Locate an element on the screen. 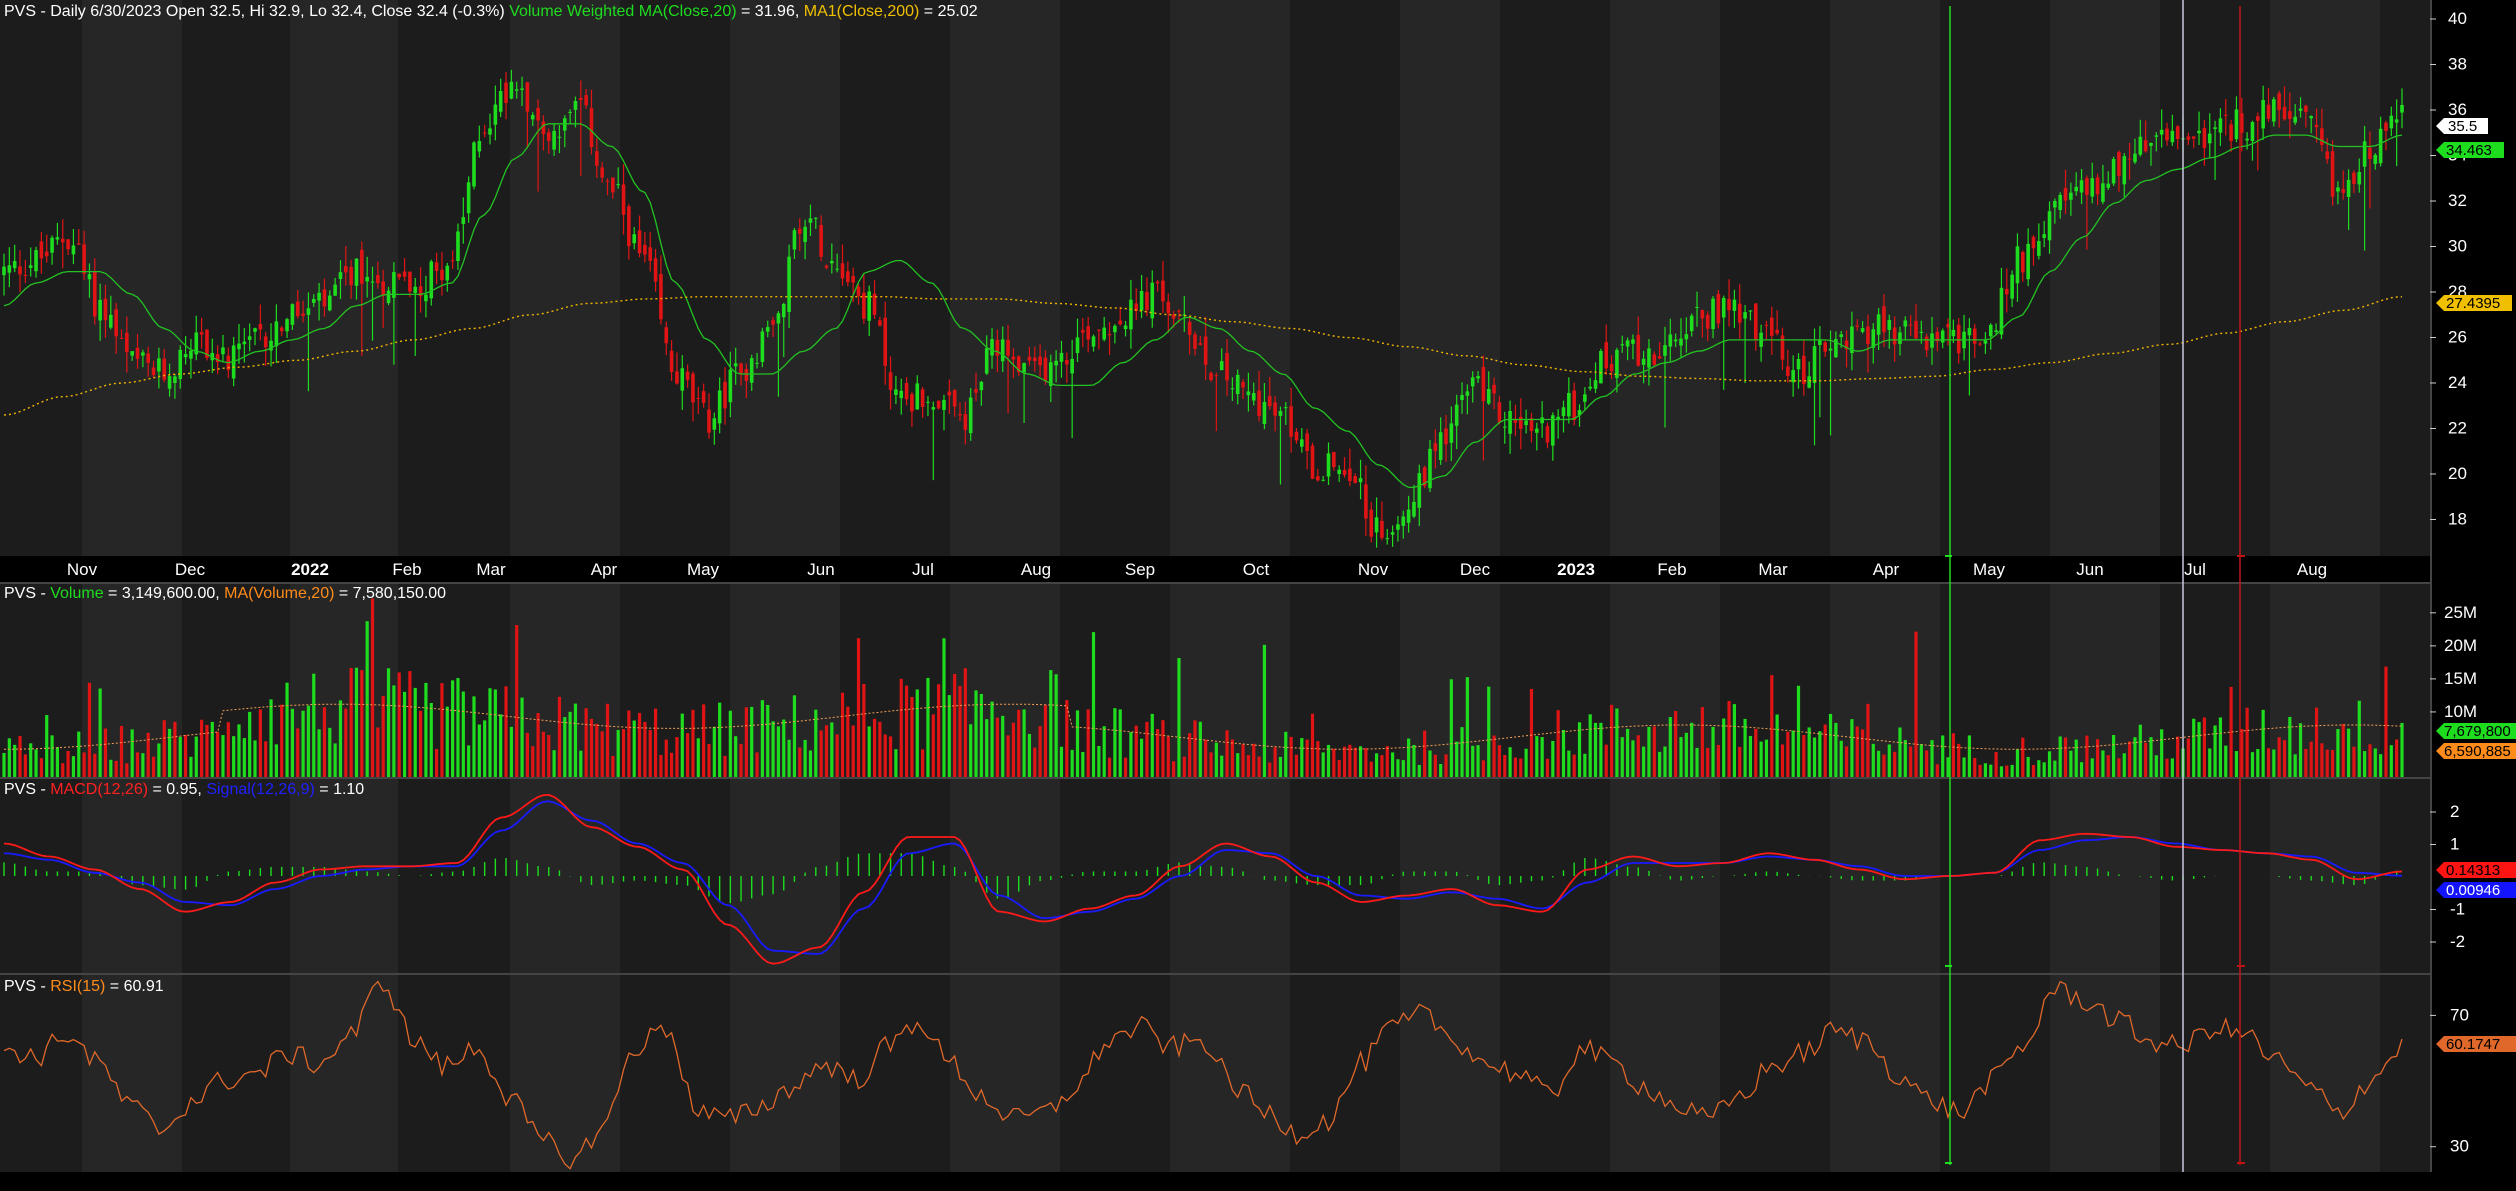 This screenshot has height=1191, width=2516. macd-header-symbol: PVS is located at coordinates (20, 789).